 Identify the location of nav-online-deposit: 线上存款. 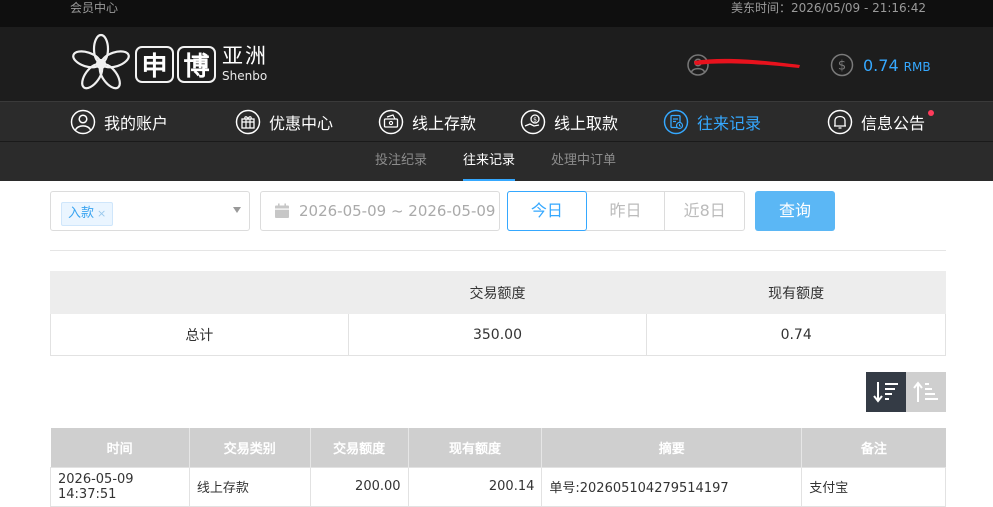
(427, 122).